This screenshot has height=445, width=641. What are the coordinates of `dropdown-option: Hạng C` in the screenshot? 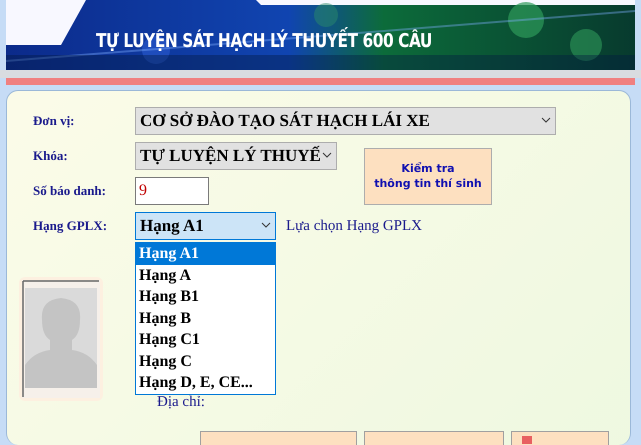 It's located at (205, 361).